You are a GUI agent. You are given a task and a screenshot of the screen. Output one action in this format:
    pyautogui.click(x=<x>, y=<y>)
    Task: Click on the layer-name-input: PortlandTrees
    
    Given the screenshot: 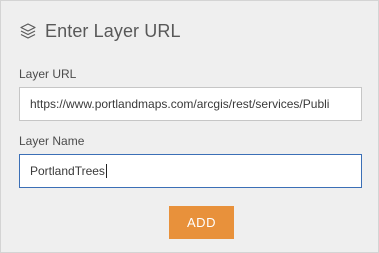 What is the action you would take?
    pyautogui.click(x=190, y=171)
    